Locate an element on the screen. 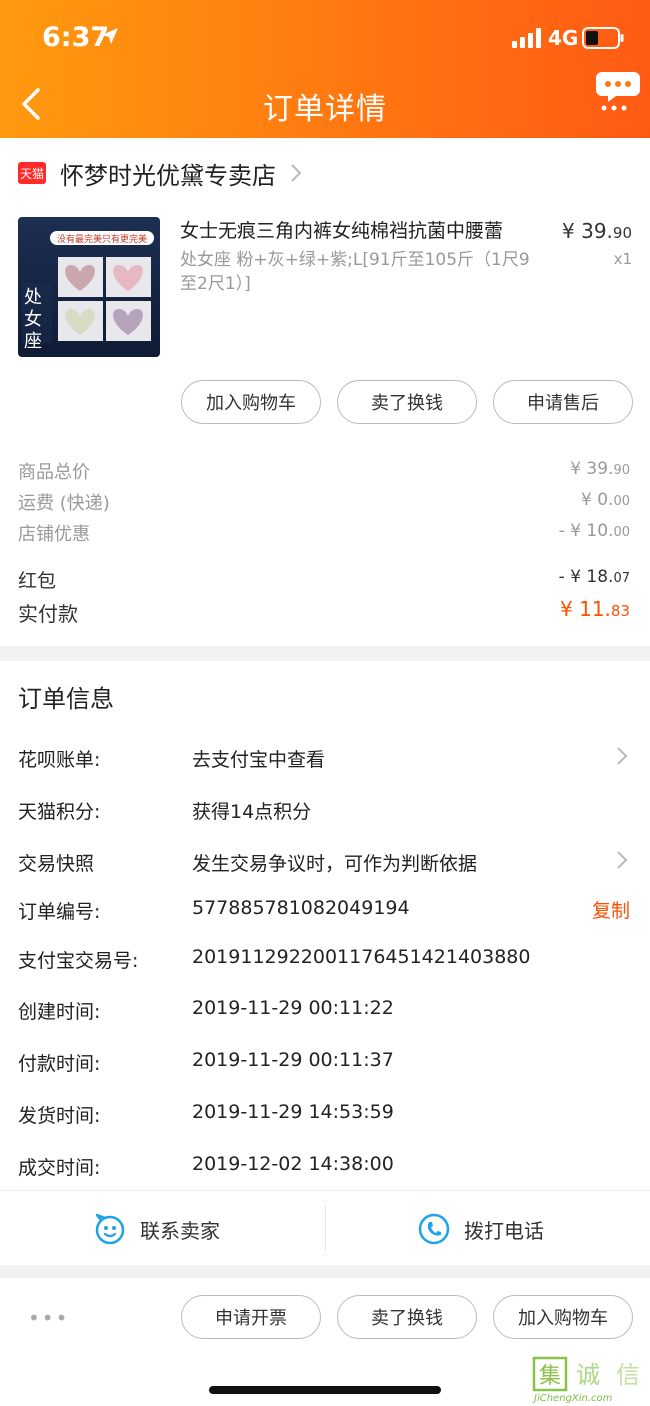 Image resolution: width=650 pixels, height=1406 pixels. info-label-huabei: 花呗账单: is located at coordinates (59, 760).